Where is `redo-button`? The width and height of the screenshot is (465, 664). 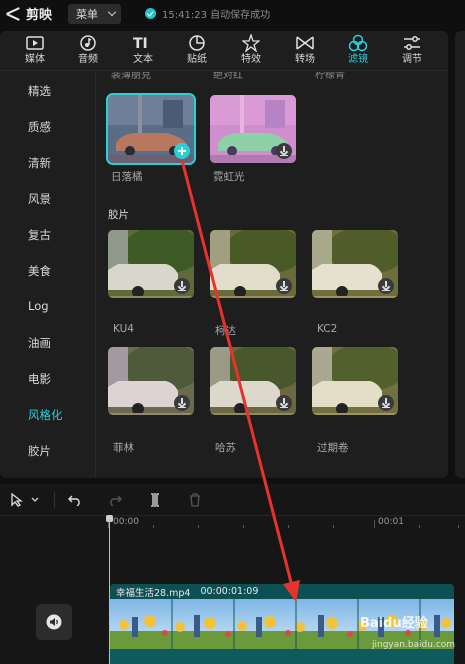
redo-button is located at coordinates (115, 500).